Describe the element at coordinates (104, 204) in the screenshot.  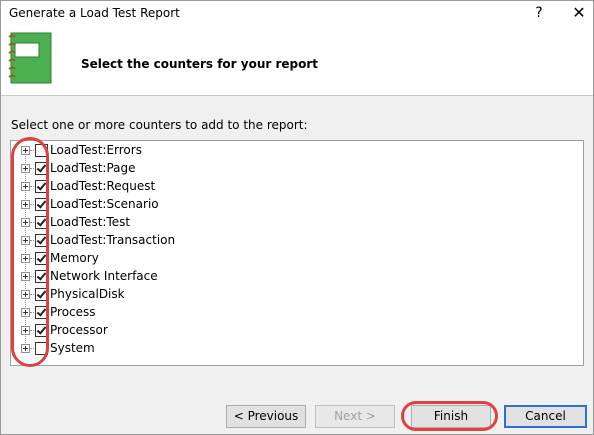
I see `counter-label: LoadTest:Scenario` at that location.